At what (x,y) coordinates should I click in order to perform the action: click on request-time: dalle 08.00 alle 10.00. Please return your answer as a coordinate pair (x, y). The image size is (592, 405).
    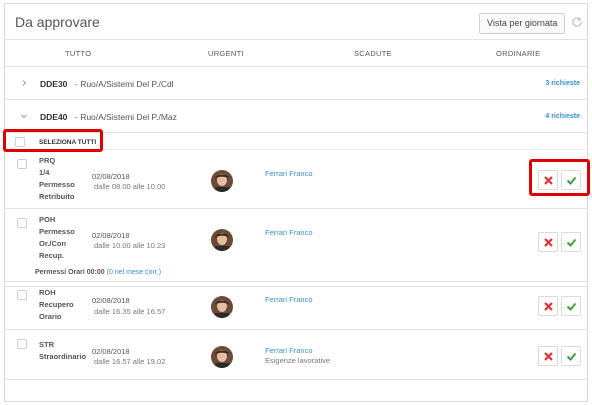
    Looking at the image, I should click on (130, 186).